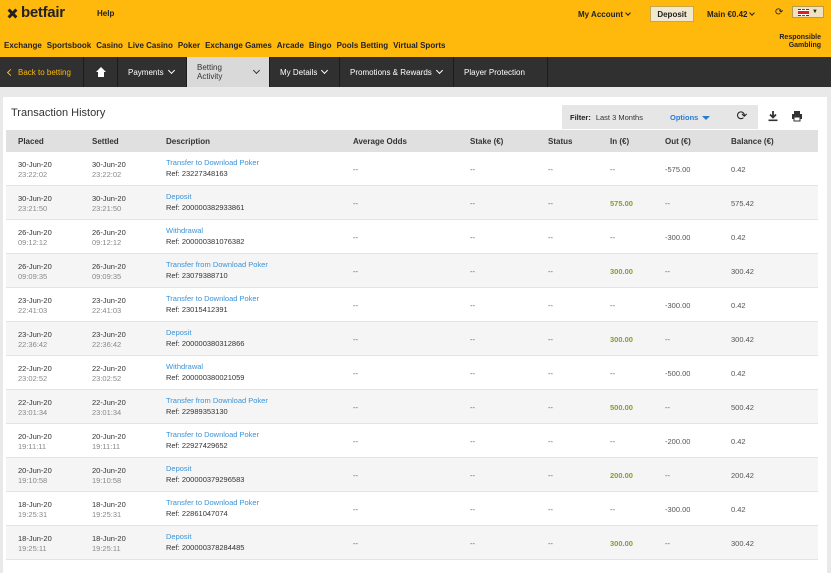 The height and width of the screenshot is (573, 831). What do you see at coordinates (107, 310) in the screenshot?
I see `settled-time: 22:41:03` at bounding box center [107, 310].